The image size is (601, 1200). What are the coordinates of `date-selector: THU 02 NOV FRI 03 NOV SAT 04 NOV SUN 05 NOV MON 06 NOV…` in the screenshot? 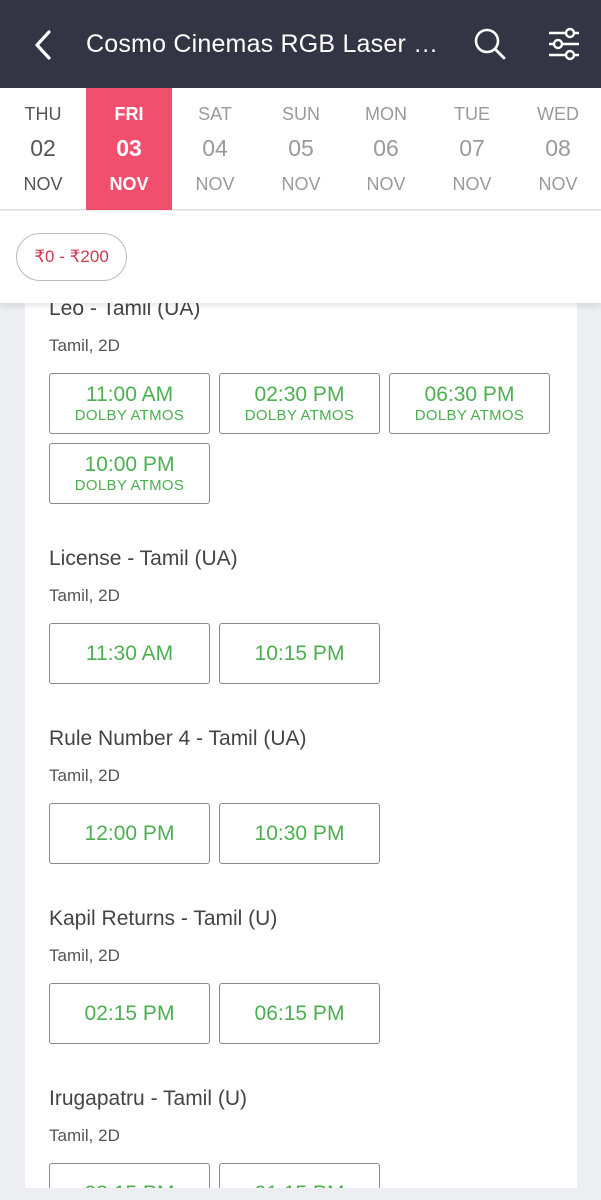 It's located at (300, 149).